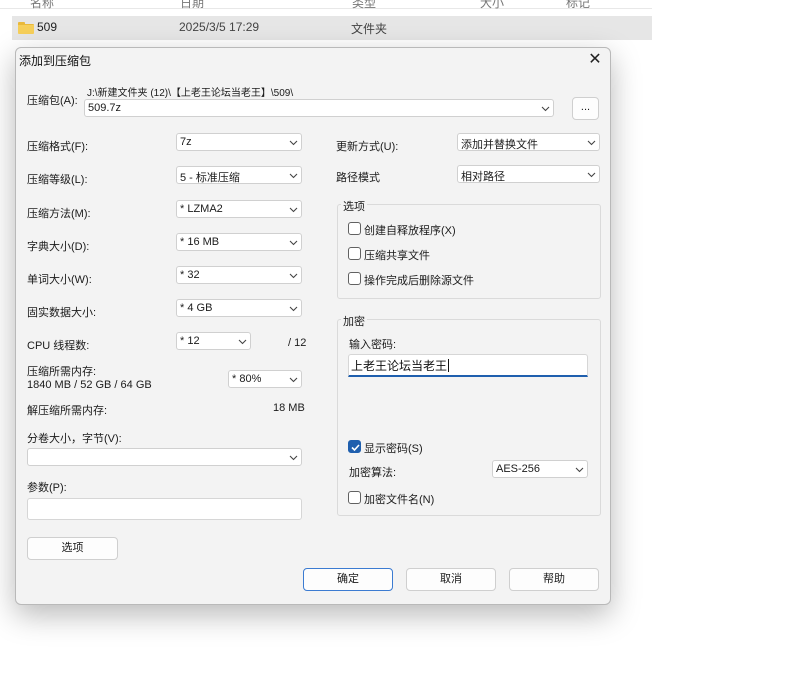 The image size is (800, 697). I want to click on sfx-checkbox, so click(354, 228).